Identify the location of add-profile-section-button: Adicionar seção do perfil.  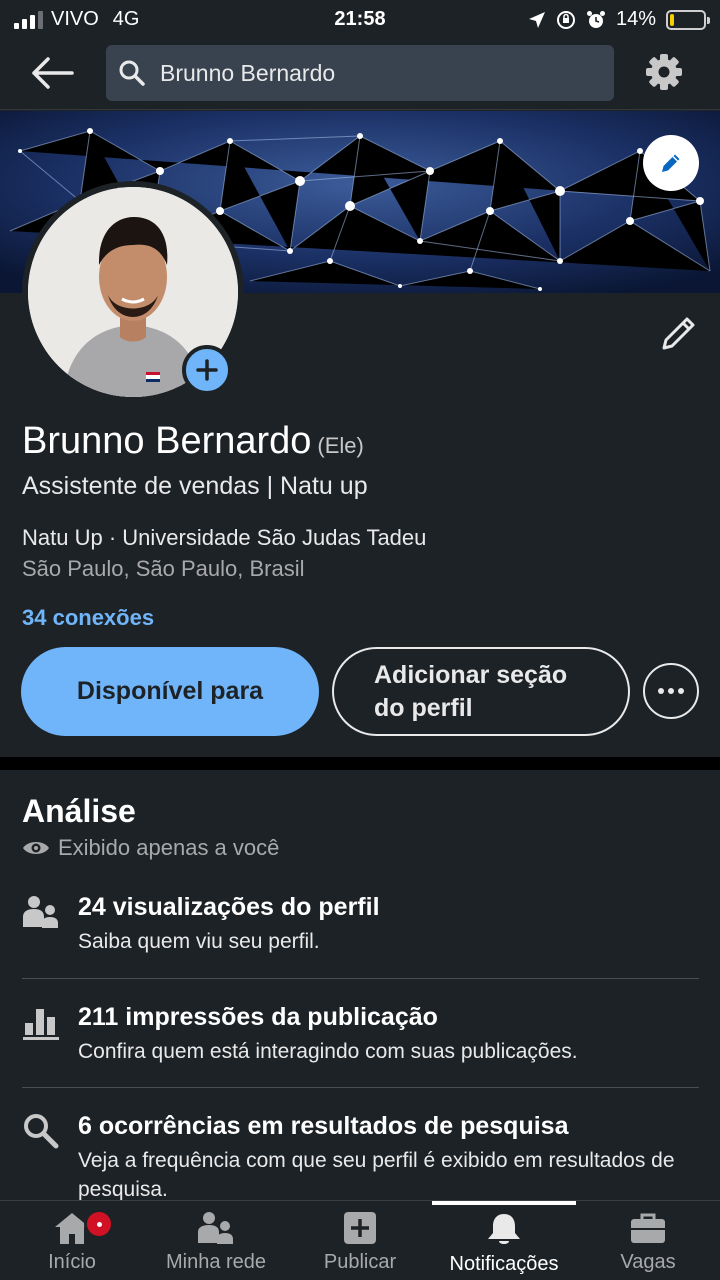
(481, 691).